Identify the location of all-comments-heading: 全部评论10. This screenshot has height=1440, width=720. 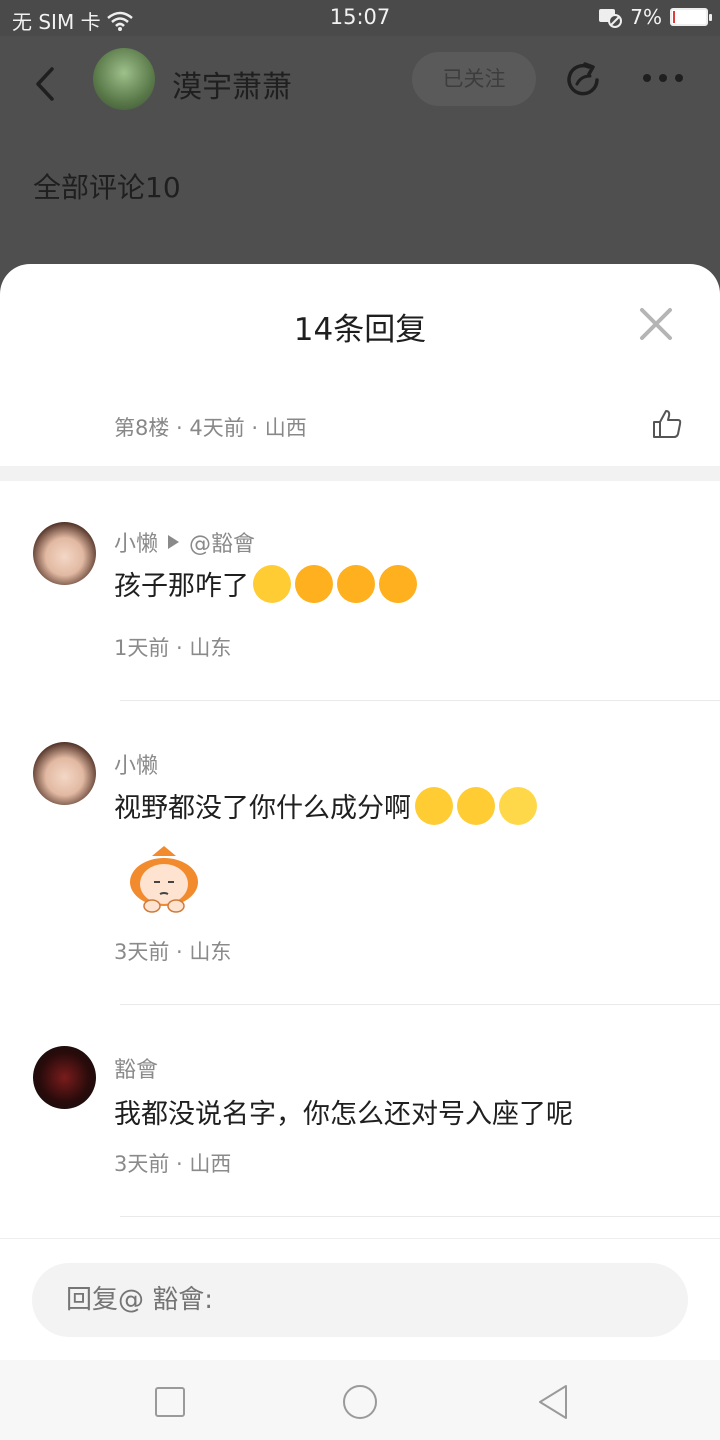
(107, 187).